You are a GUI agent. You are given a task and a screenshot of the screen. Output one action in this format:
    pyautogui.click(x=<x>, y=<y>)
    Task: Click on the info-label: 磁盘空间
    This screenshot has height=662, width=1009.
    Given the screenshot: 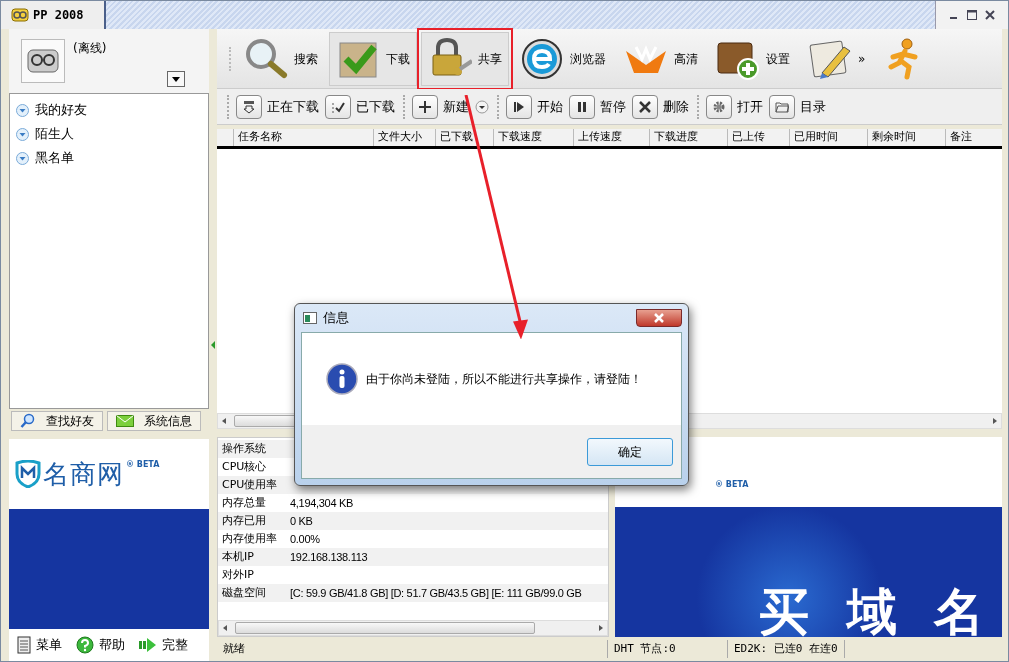 What is the action you would take?
    pyautogui.click(x=244, y=592)
    